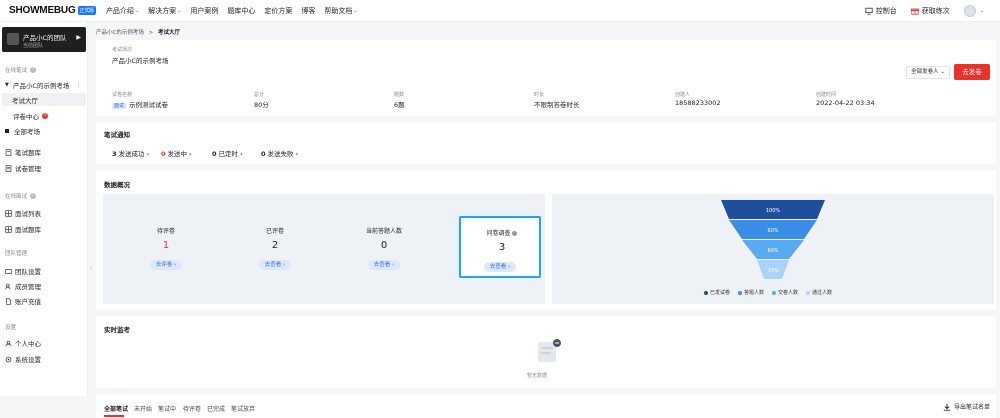 The width and height of the screenshot is (1000, 418). What do you see at coordinates (216, 408) in the screenshot?
I see `tab-completed: 已完成` at bounding box center [216, 408].